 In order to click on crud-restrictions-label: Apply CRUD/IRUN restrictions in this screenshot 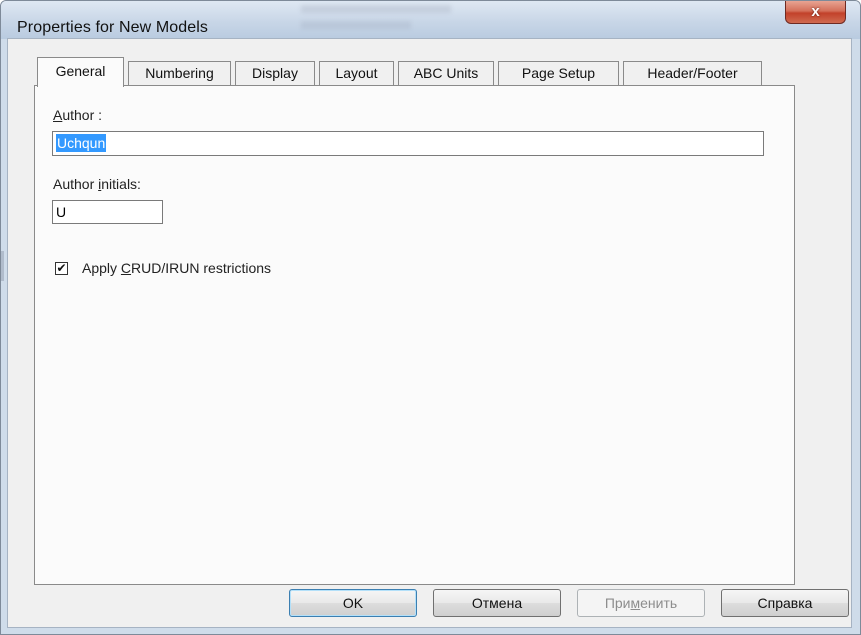, I will do `click(176, 268)`.